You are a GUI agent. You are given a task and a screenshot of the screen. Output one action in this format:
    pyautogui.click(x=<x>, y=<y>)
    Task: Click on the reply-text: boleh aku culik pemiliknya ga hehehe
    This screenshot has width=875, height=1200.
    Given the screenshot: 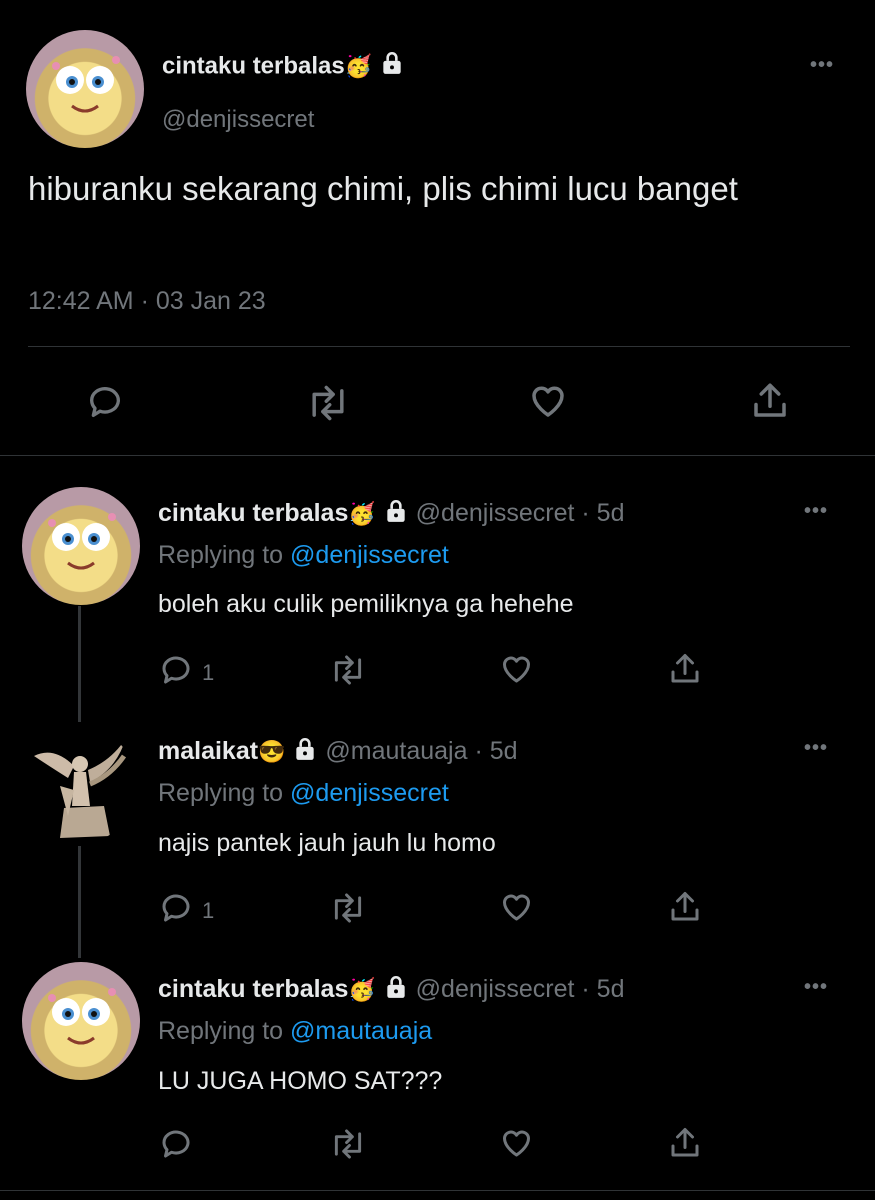 What is the action you would take?
    pyautogui.click(x=366, y=604)
    